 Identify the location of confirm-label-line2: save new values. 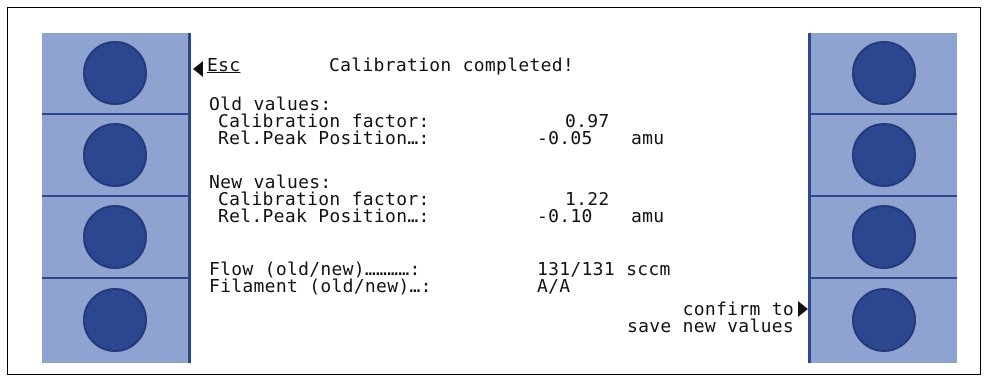
(710, 327).